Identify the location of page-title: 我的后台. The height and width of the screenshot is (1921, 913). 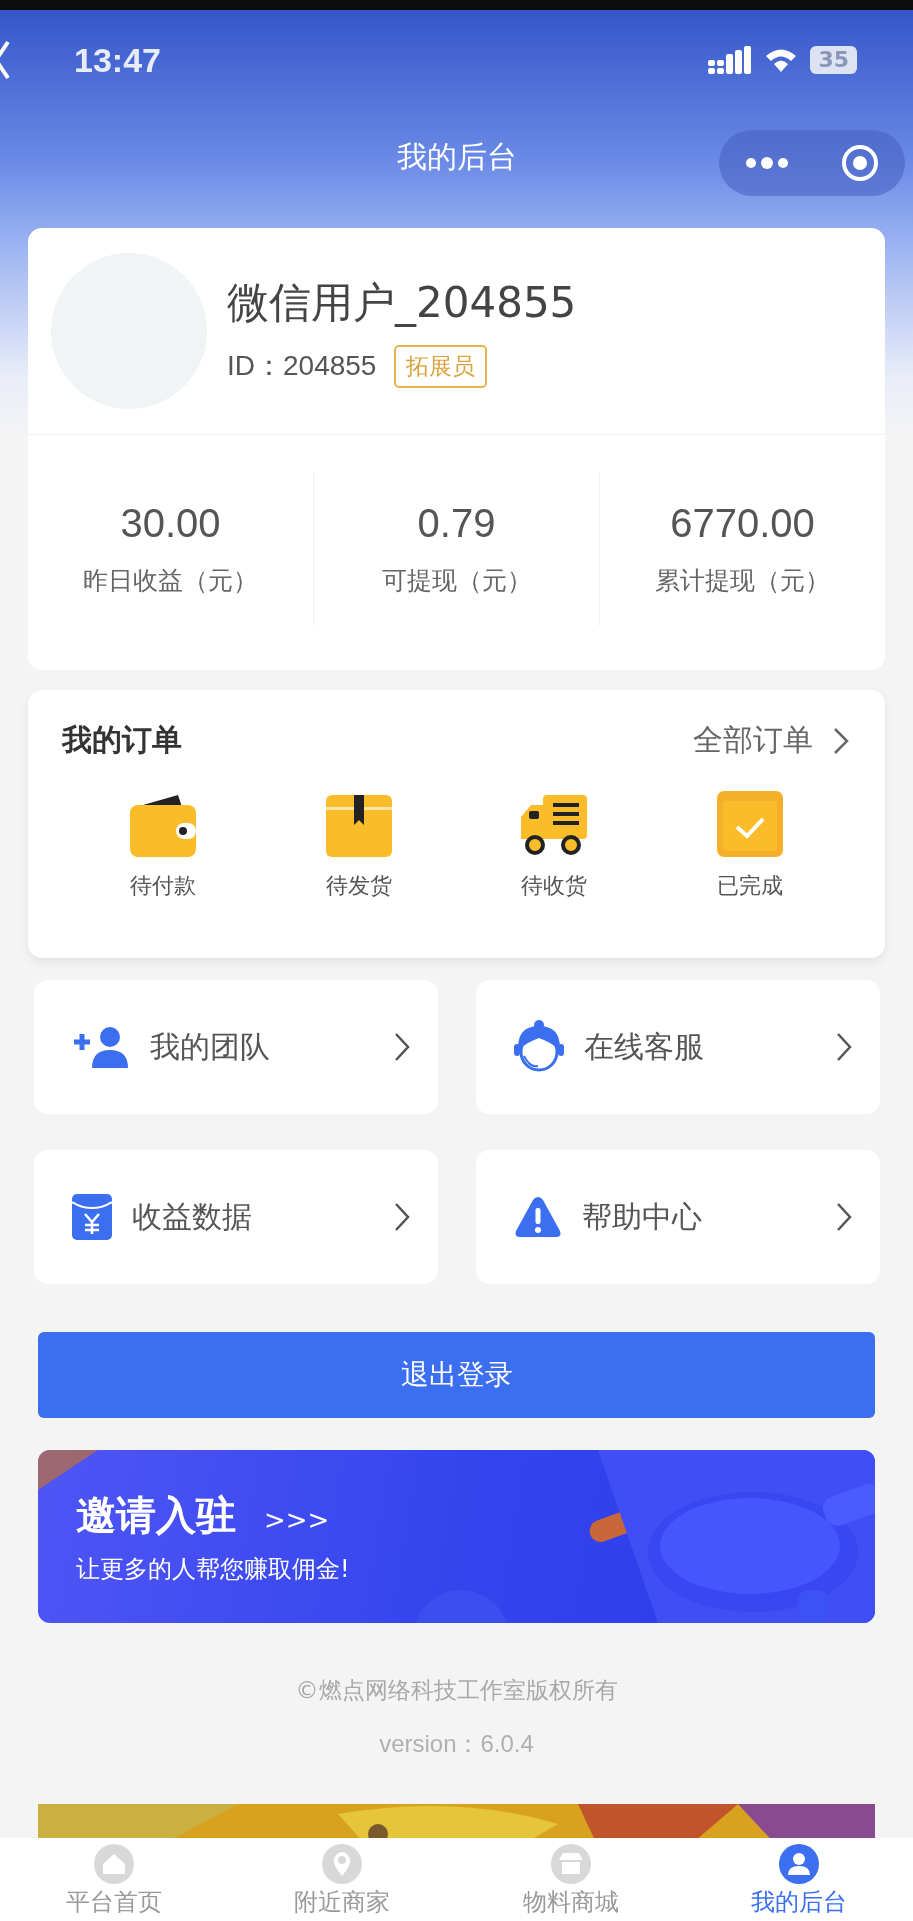
(456, 157).